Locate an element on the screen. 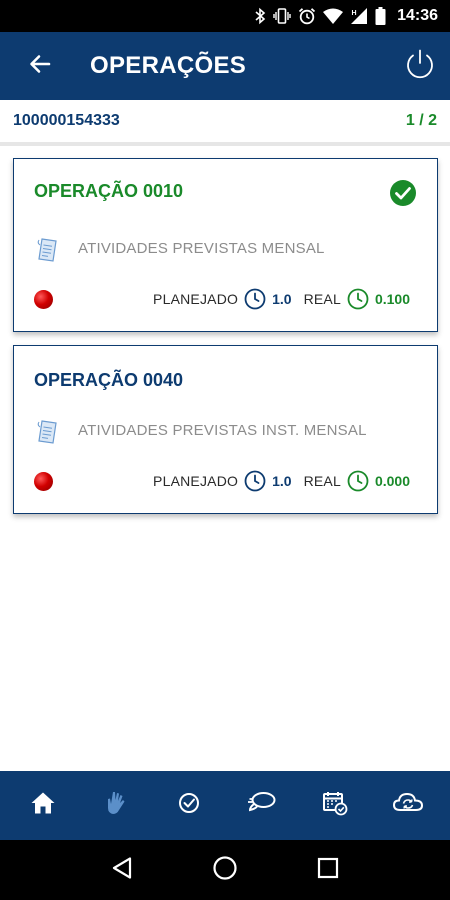 This screenshot has height=900, width=450. home-icon is located at coordinates (43, 805).